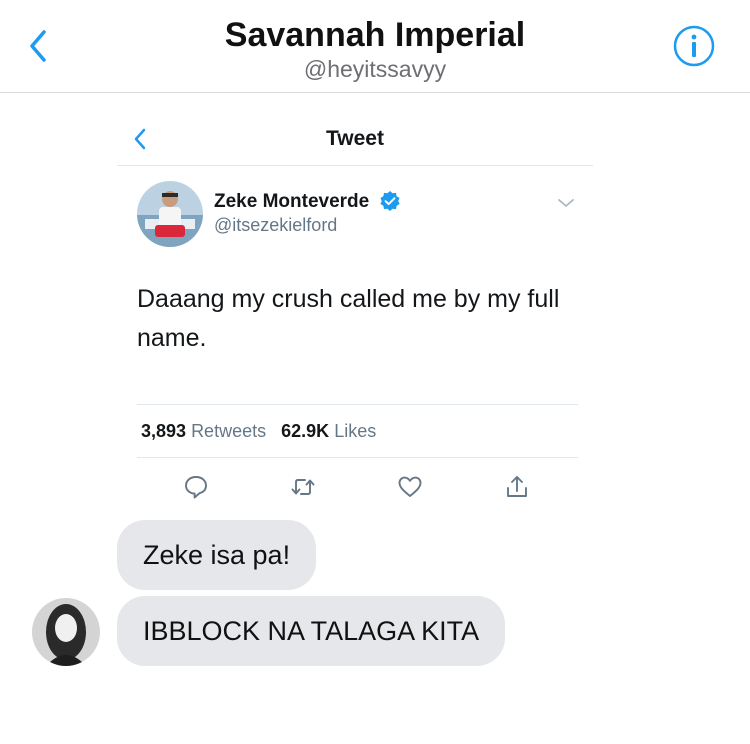  I want to click on info-button, so click(694, 46).